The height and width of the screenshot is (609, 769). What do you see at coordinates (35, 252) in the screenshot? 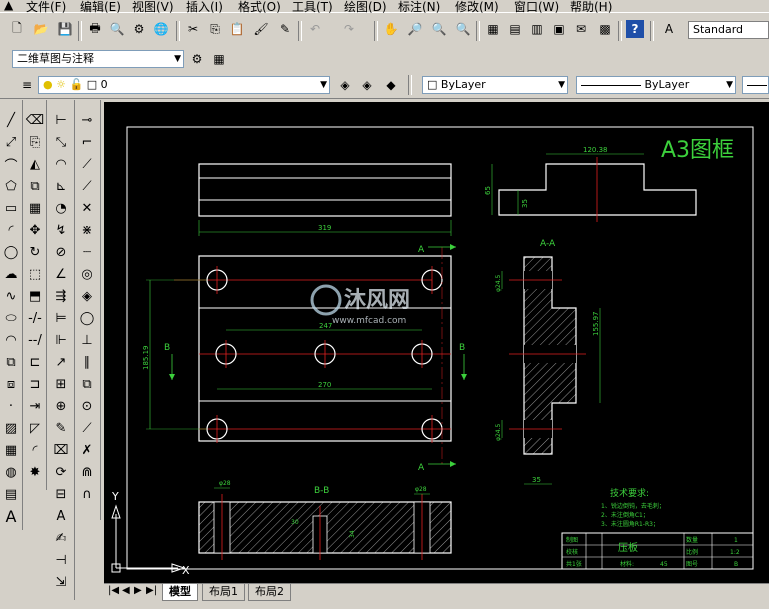
I see `rotate-icon: ↻` at bounding box center [35, 252].